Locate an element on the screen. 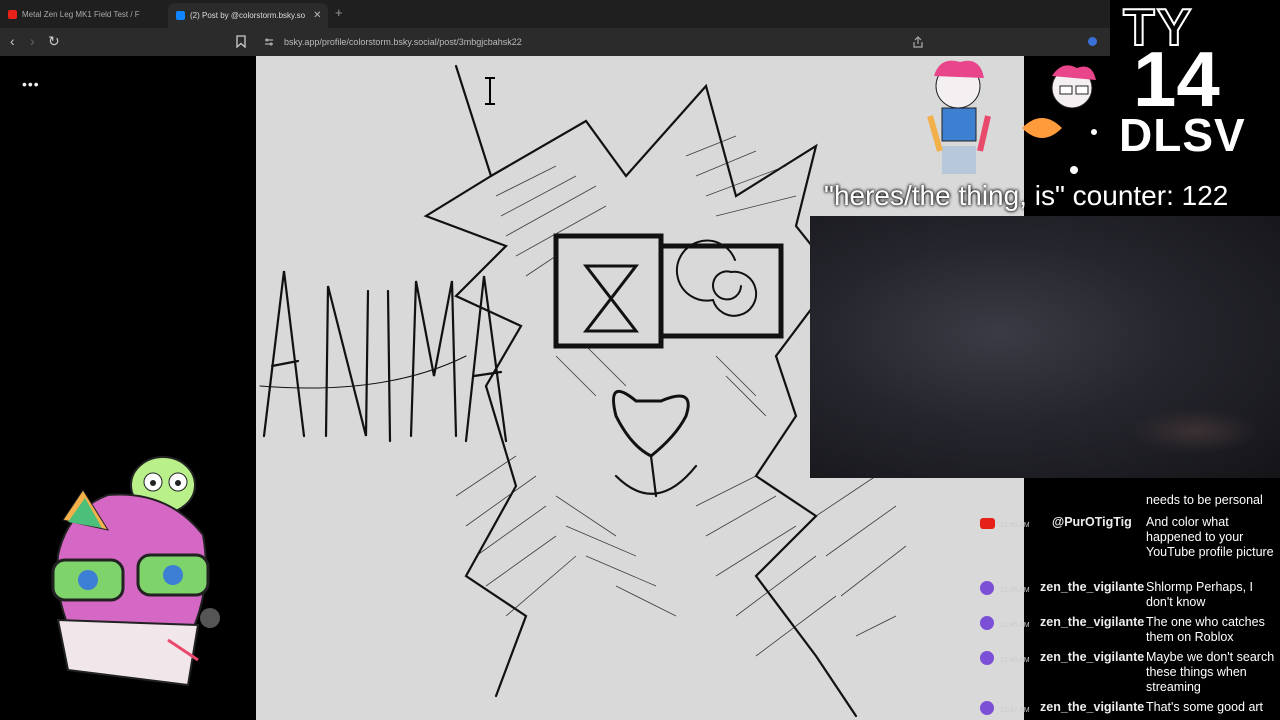 This screenshot has width=1280, height=720. chat-message-text: That's some good art is located at coordinates (1205, 707).